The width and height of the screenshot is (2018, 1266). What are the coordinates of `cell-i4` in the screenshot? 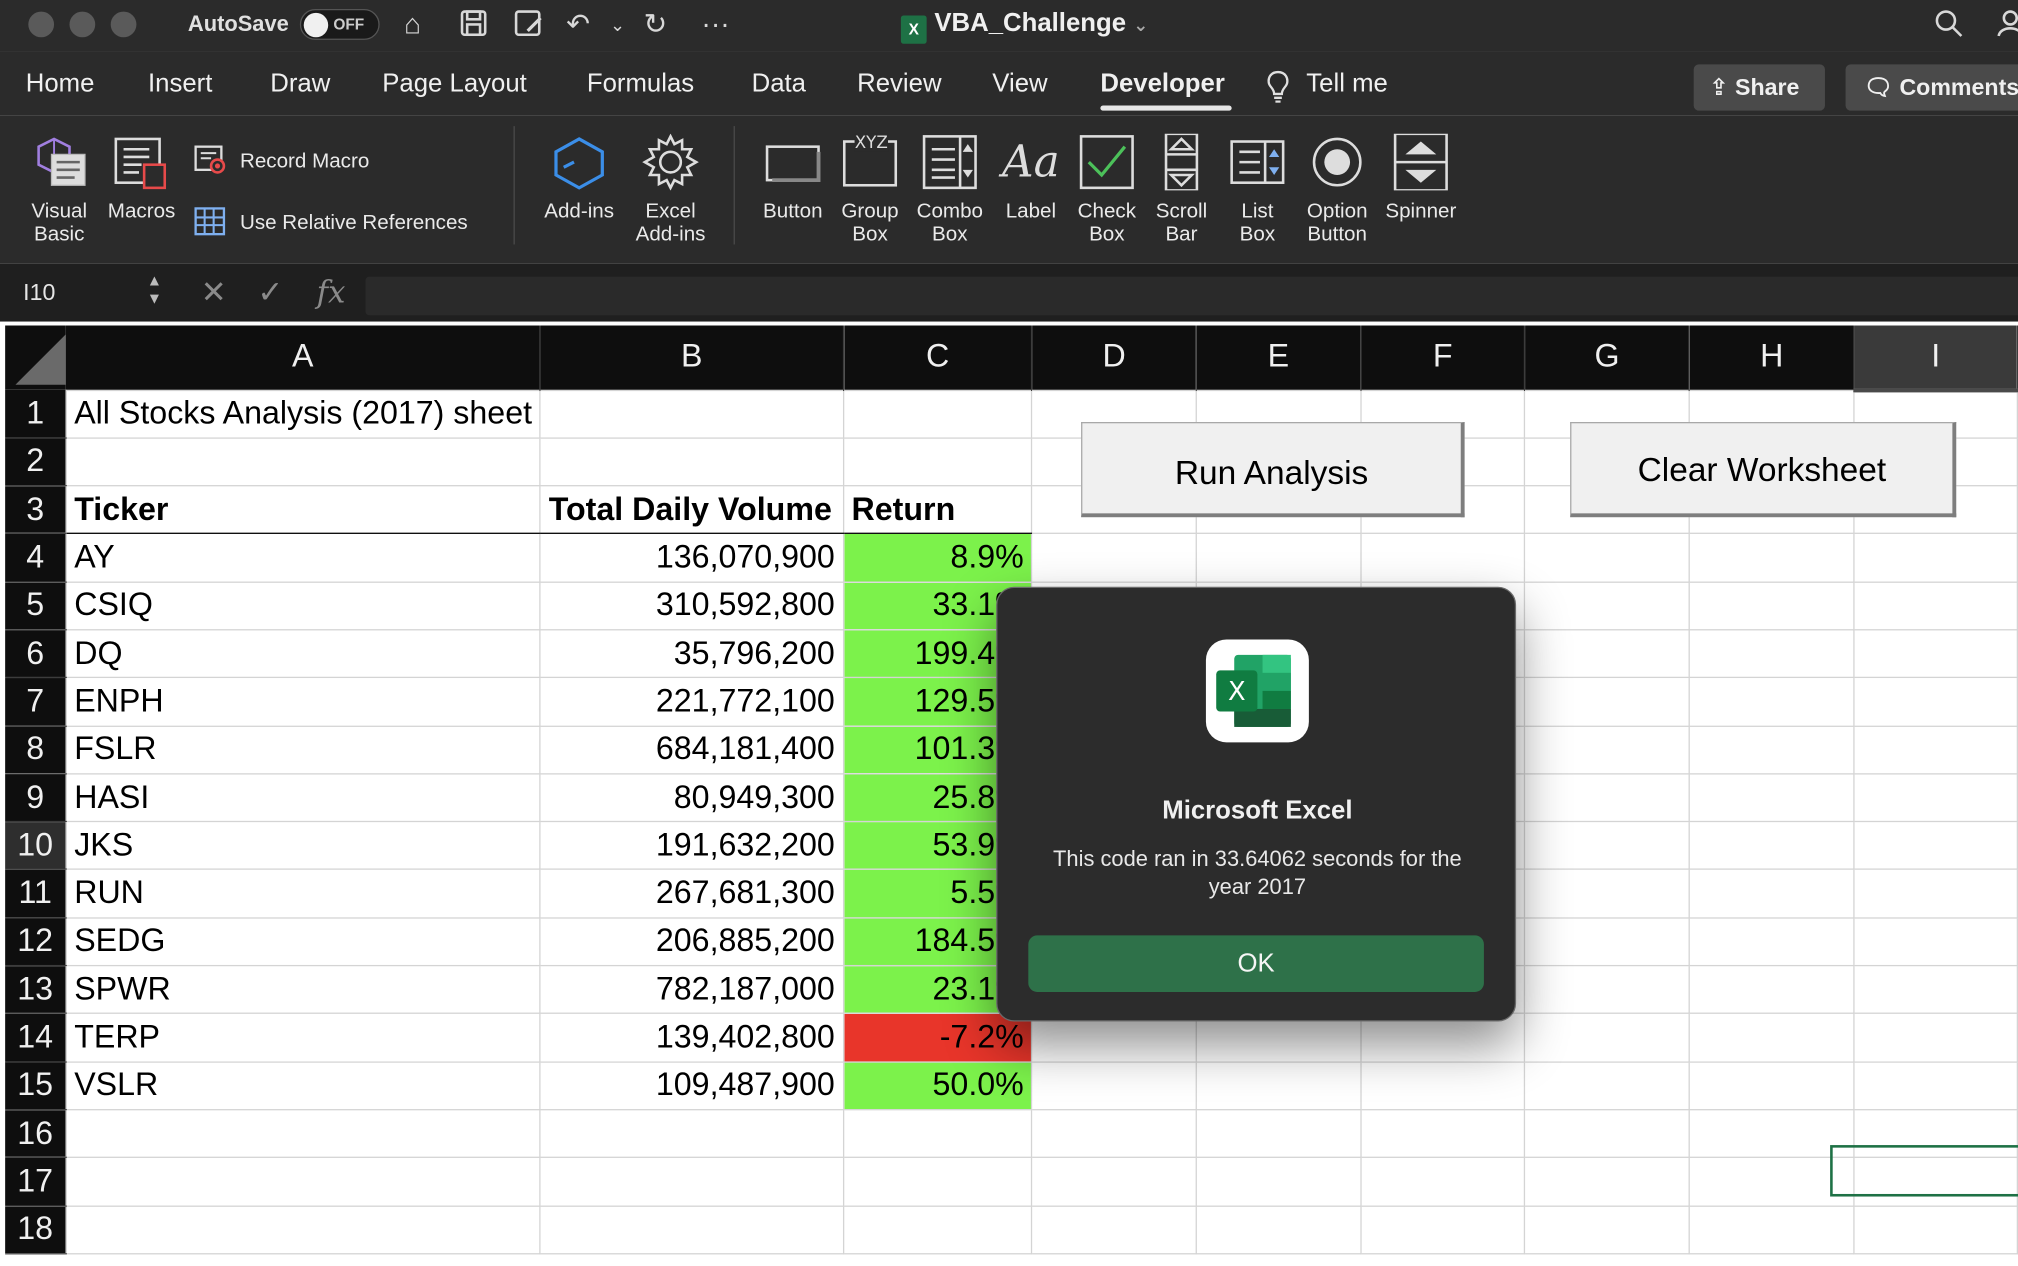 It's located at (1935, 558).